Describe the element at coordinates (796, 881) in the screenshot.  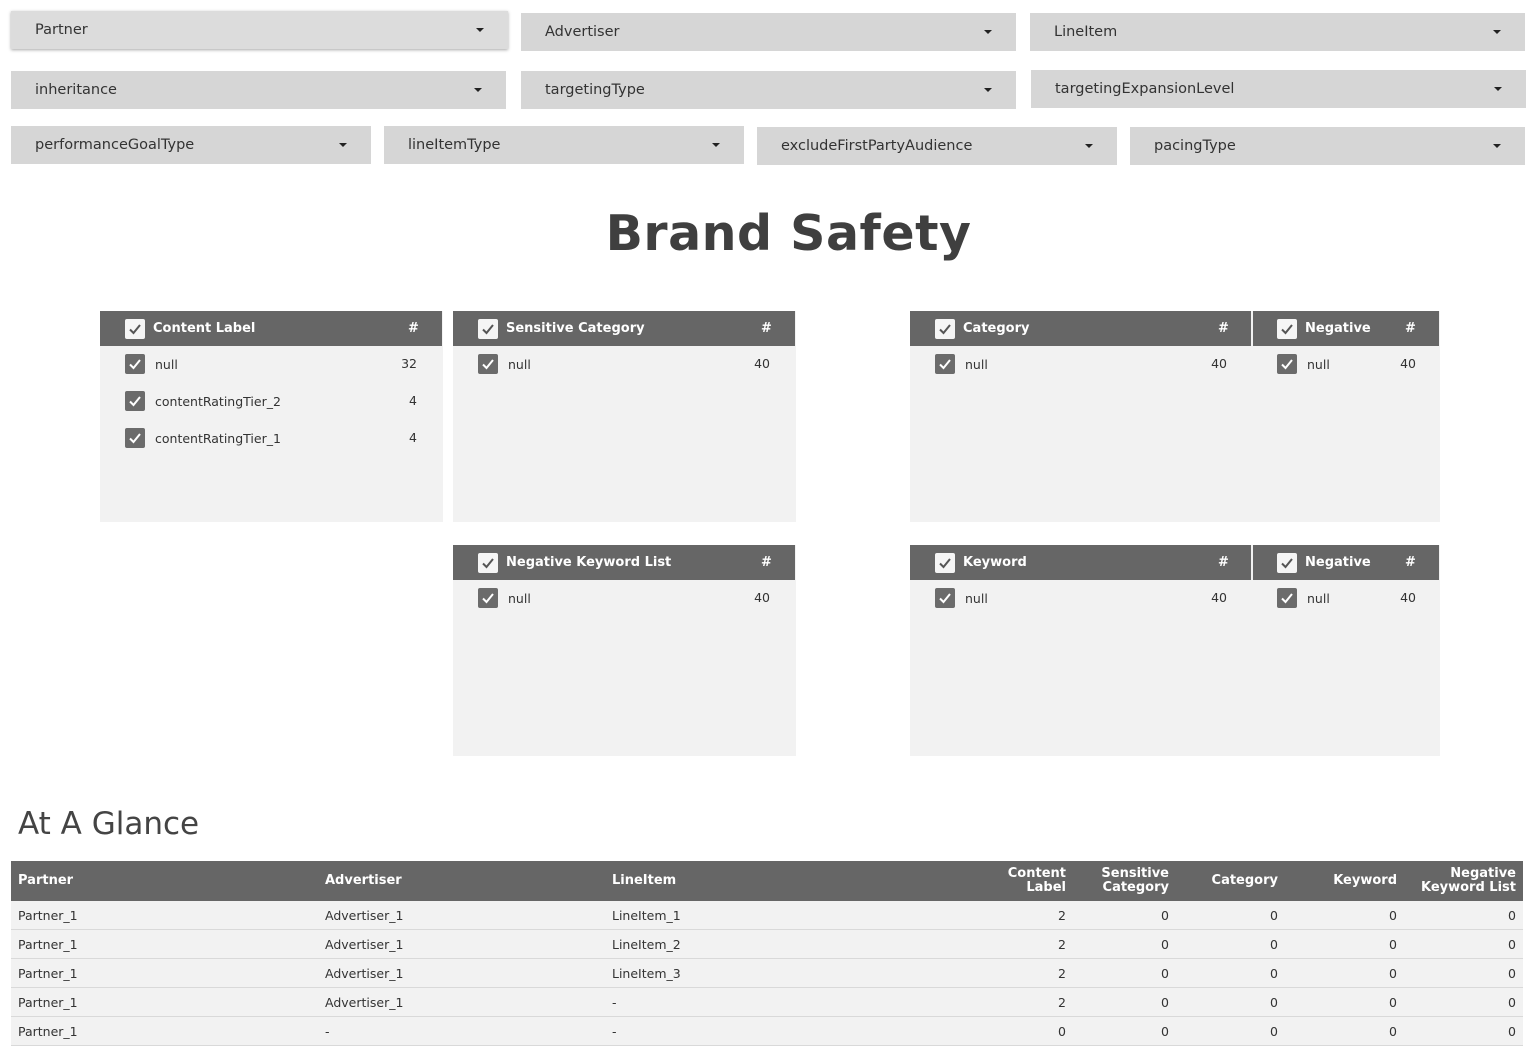
I see `column-header-lineitem: LineItem` at that location.